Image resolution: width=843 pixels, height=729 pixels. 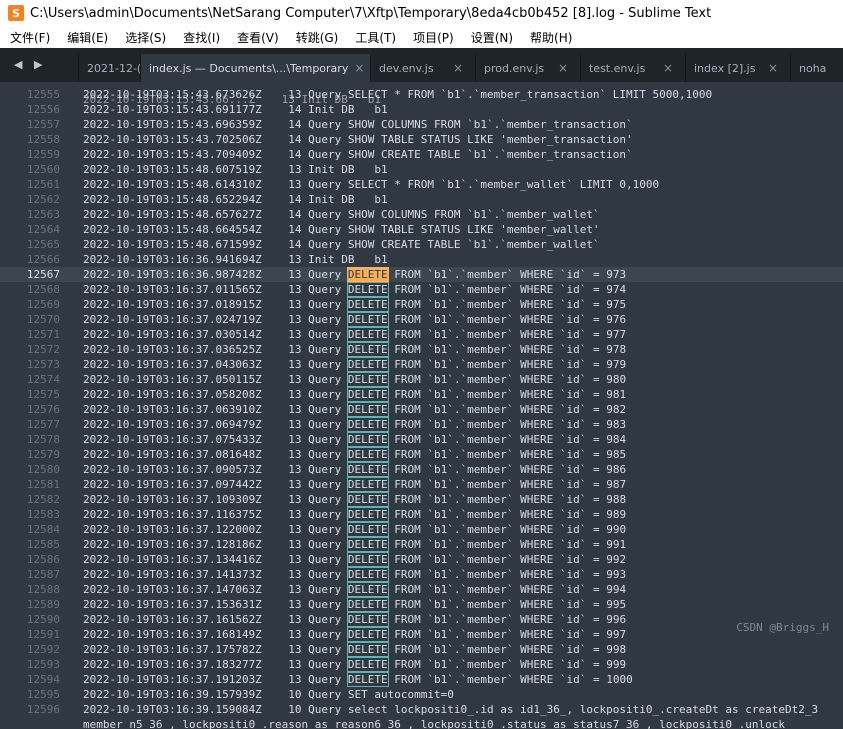 I want to click on line-number: 12594, so click(x=43, y=679).